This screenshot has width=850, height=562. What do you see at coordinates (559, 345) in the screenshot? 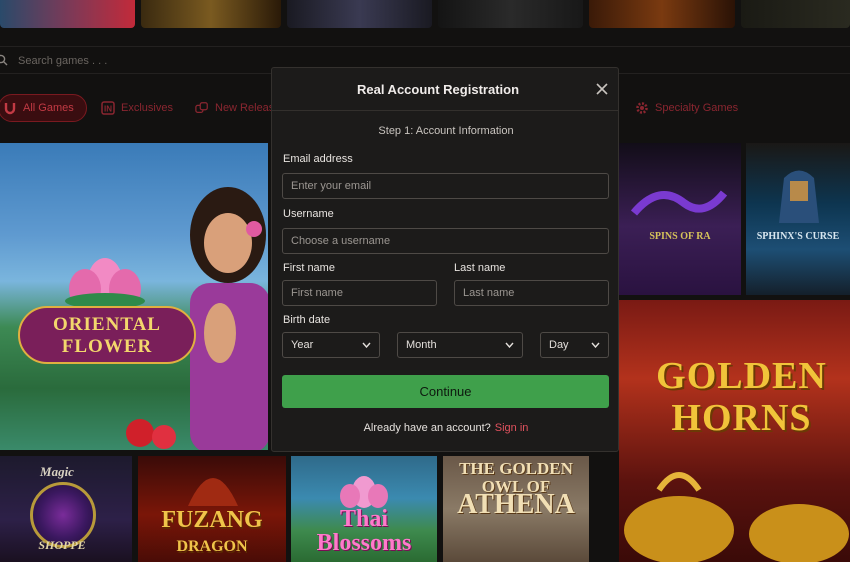
I see `select-value: Day` at bounding box center [559, 345].